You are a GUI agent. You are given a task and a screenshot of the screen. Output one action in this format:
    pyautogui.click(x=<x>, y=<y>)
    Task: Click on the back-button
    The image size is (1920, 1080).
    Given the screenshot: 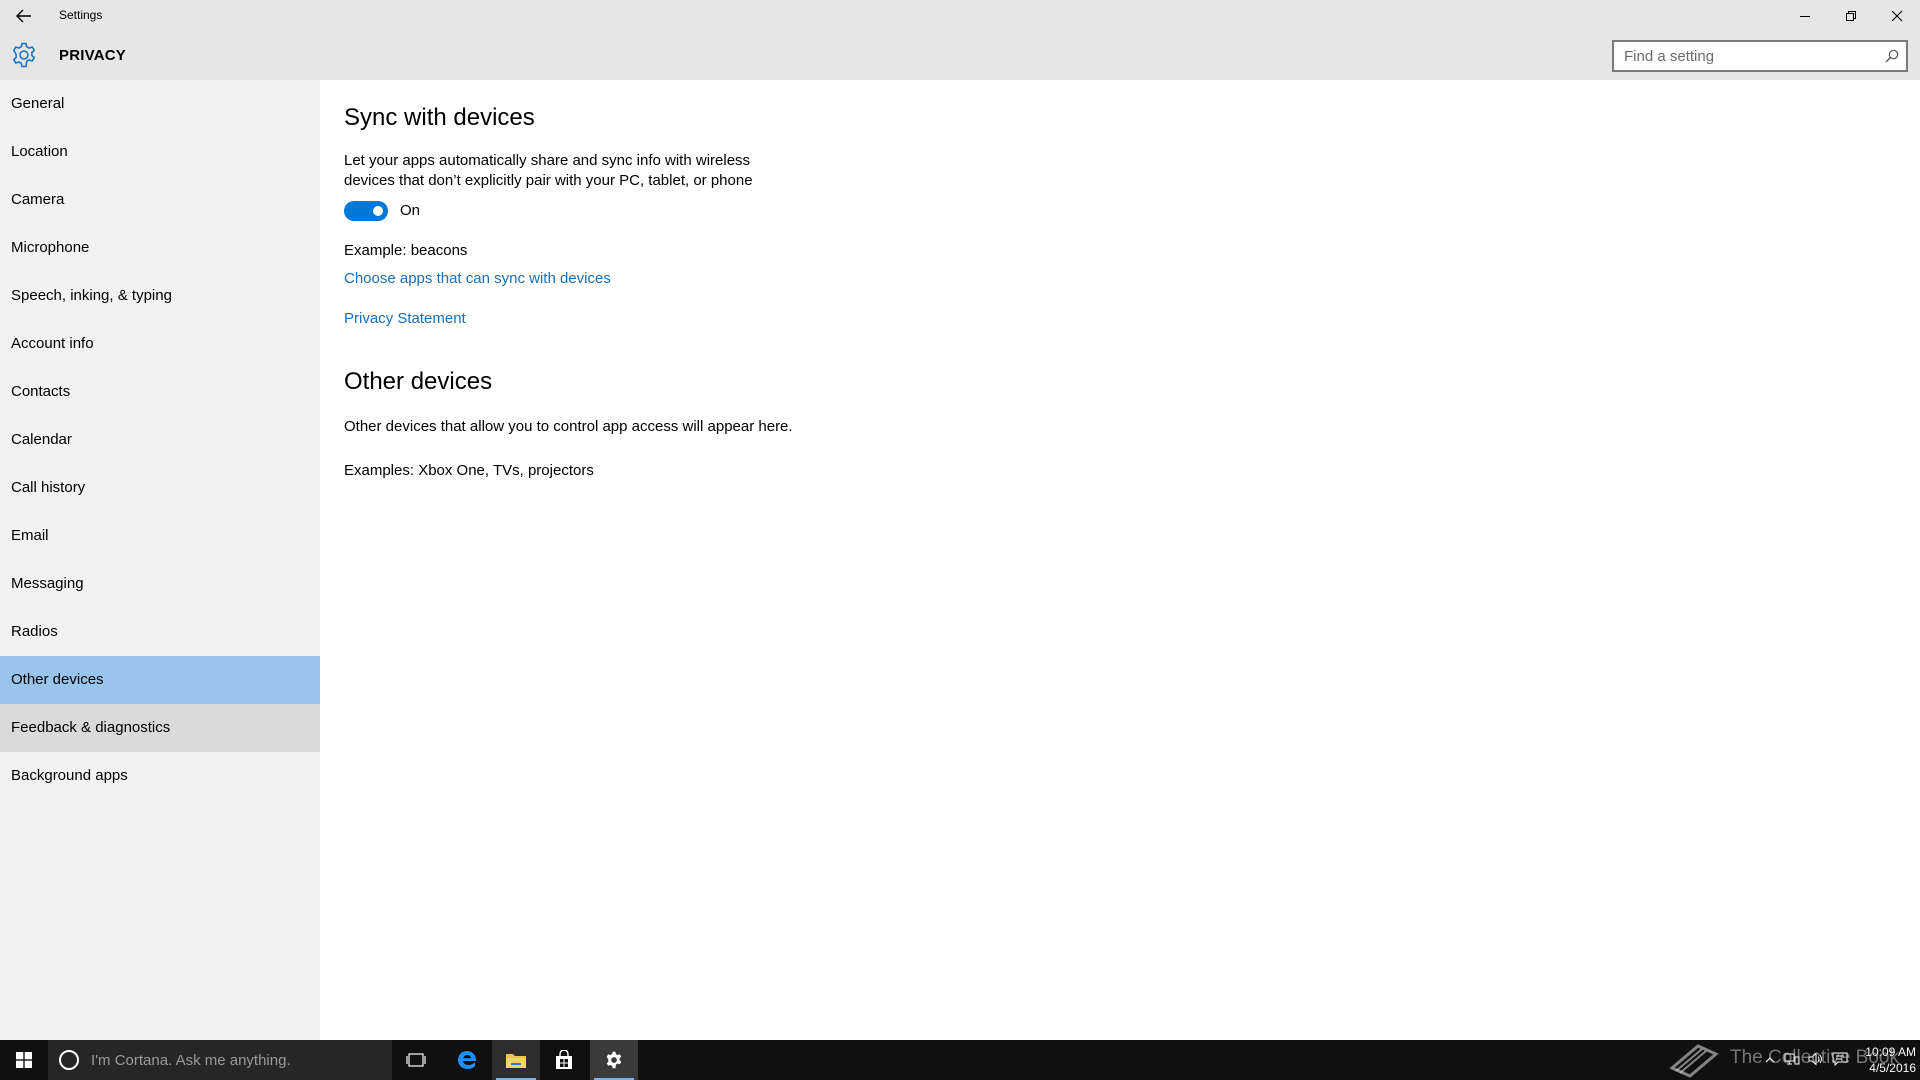 What is the action you would take?
    pyautogui.click(x=24, y=15)
    